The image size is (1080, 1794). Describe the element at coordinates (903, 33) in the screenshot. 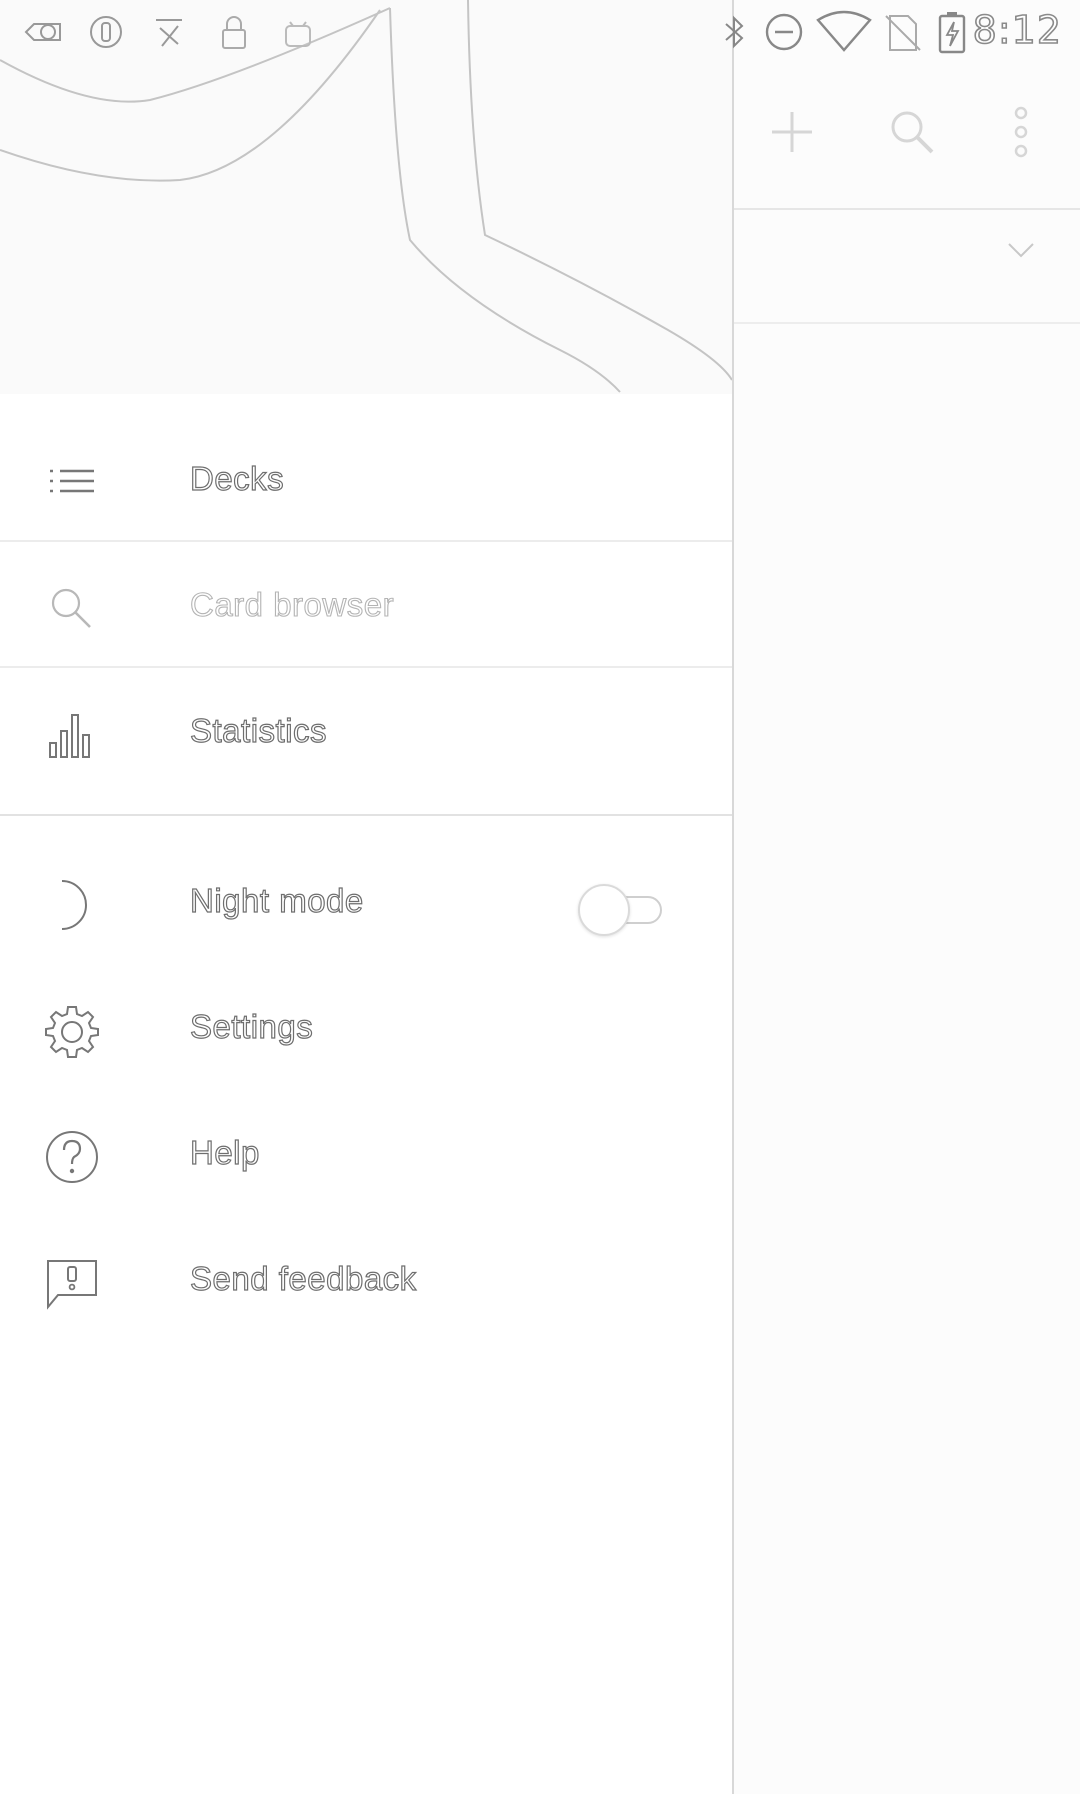

I see `no-sim-icon` at that location.